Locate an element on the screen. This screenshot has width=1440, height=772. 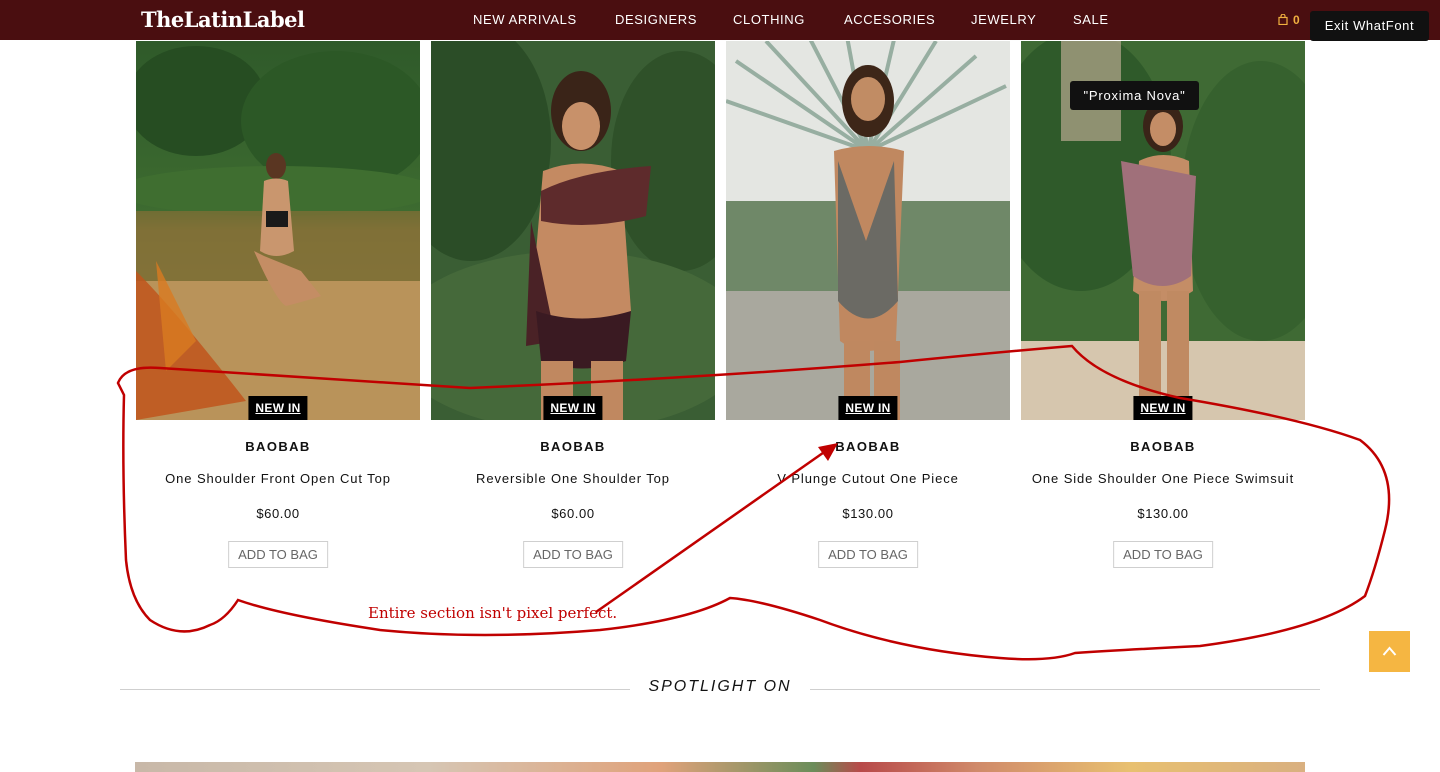
spotlight-banner-image is located at coordinates (720, 767).